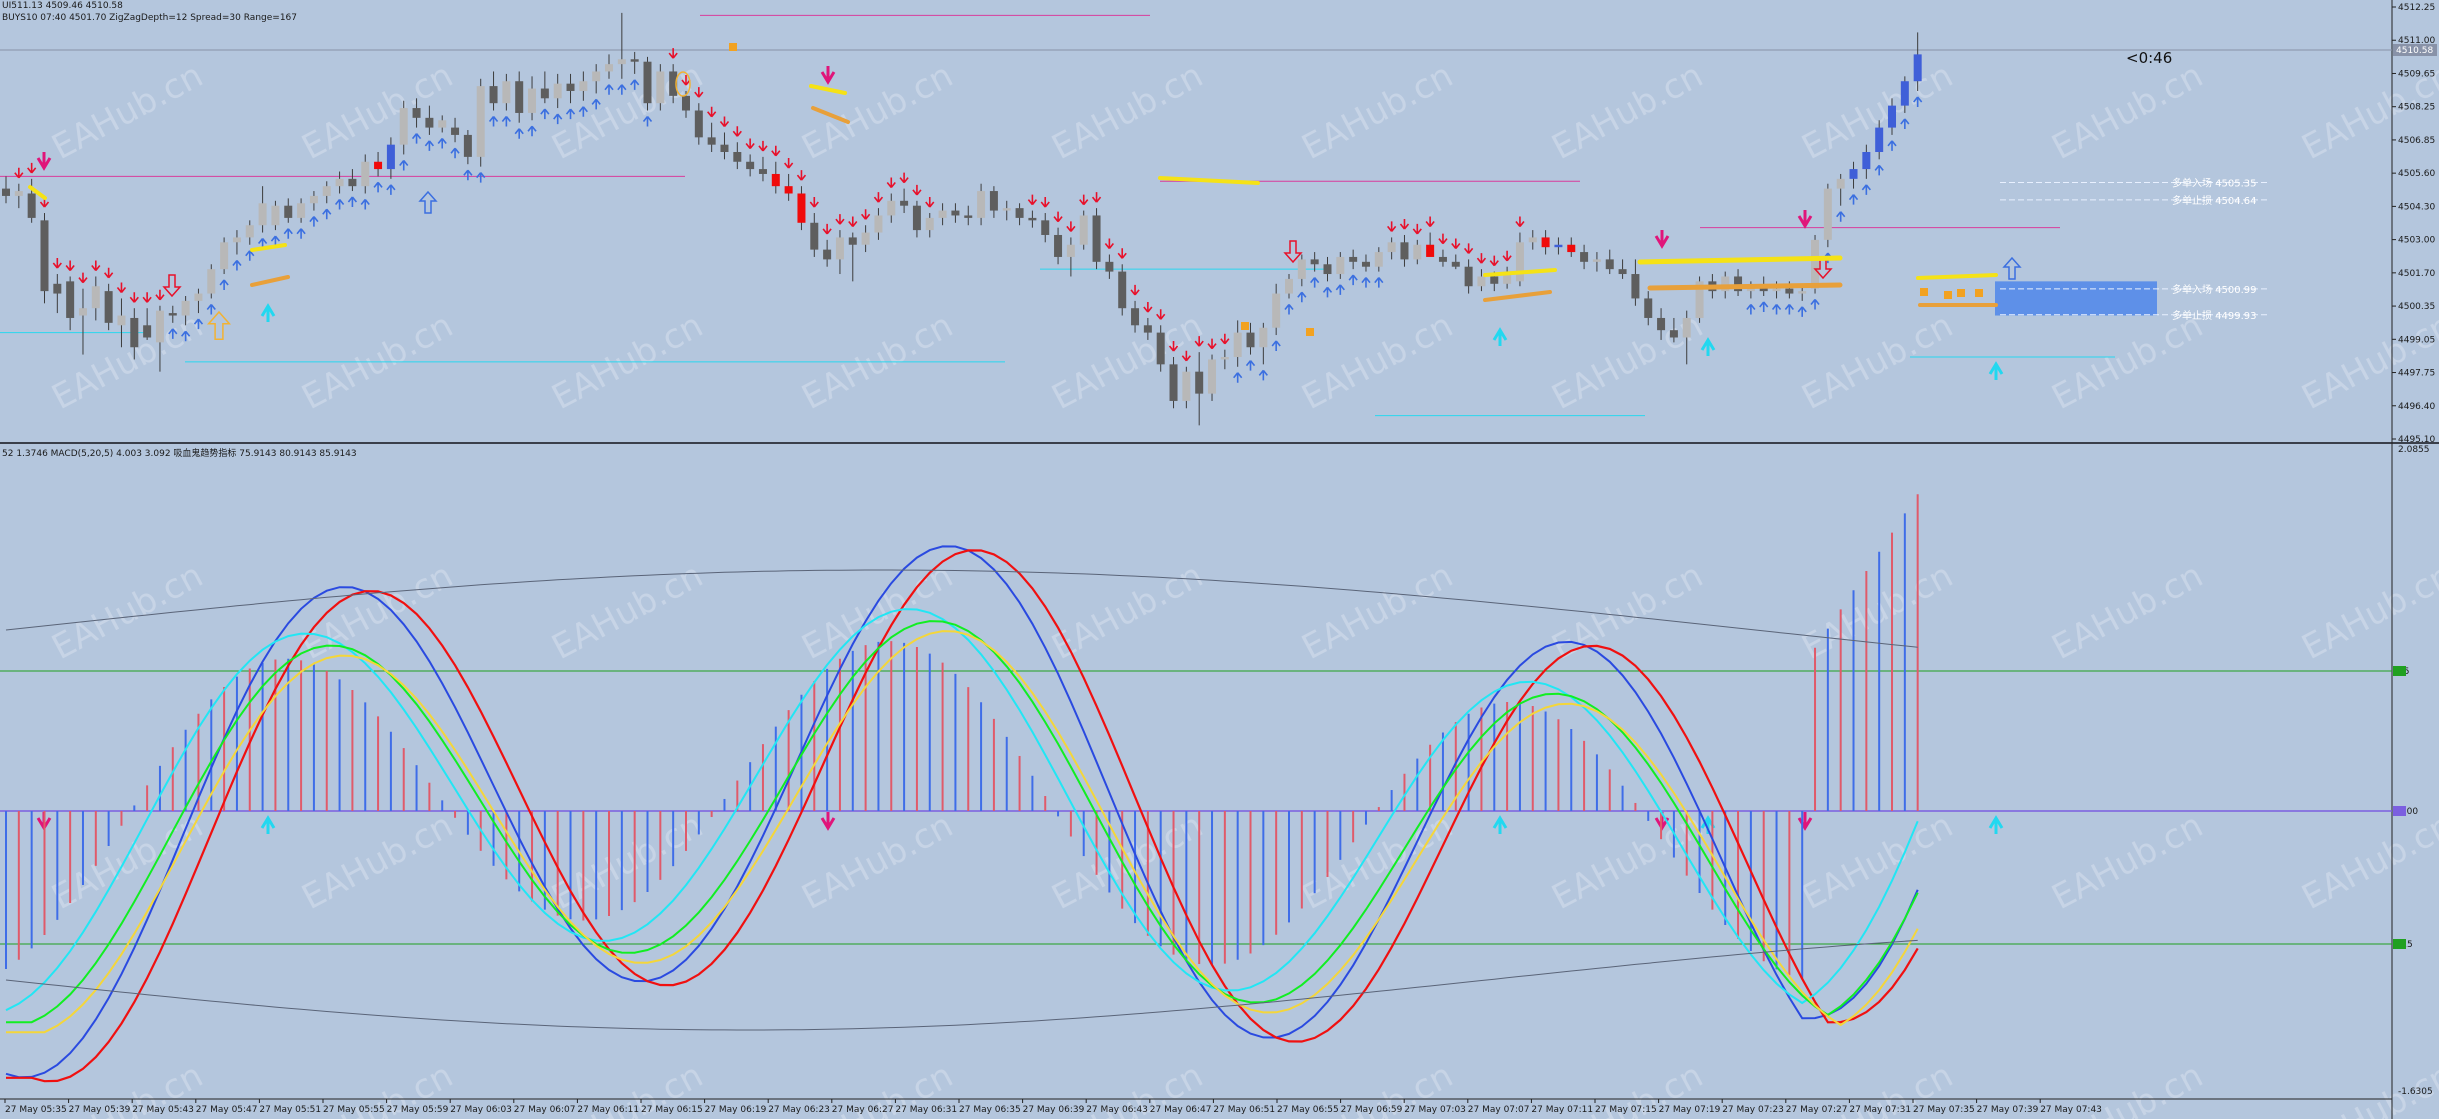  What do you see at coordinates (961, 985) in the screenshot?
I see `lower-envelope-line` at bounding box center [961, 985].